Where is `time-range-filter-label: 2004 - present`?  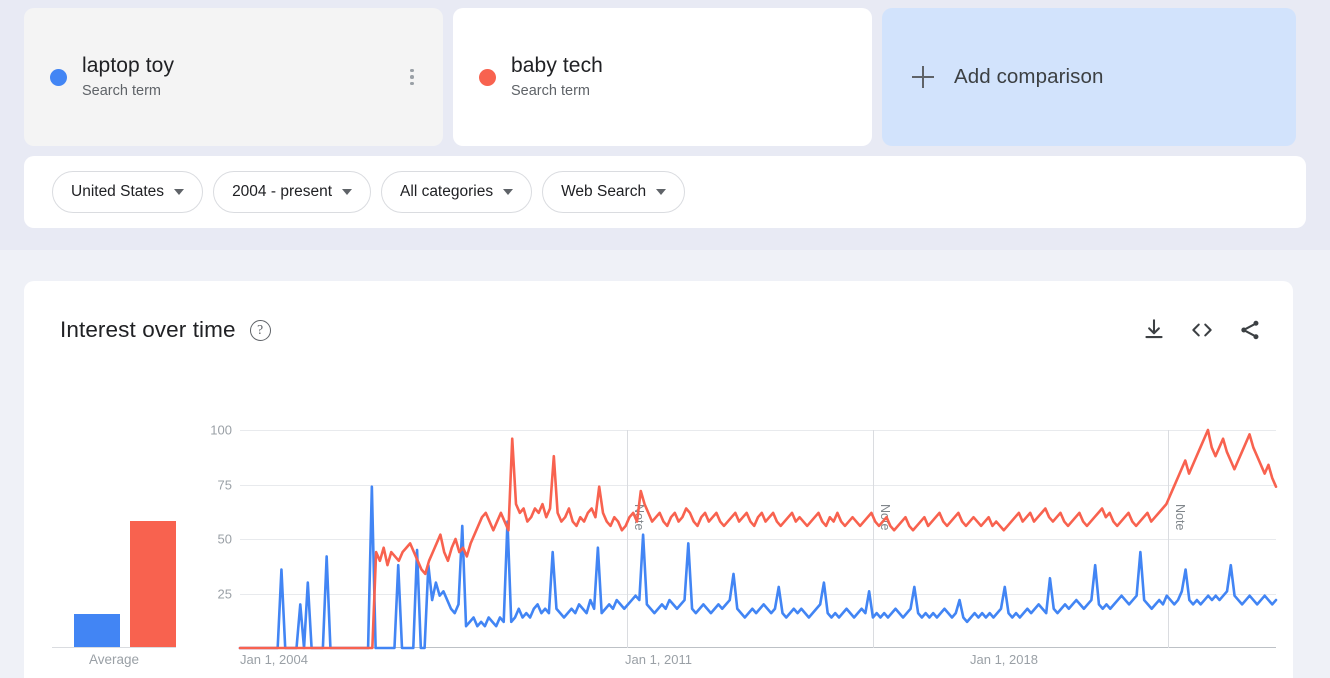
time-range-filter-label: 2004 - present is located at coordinates (282, 191).